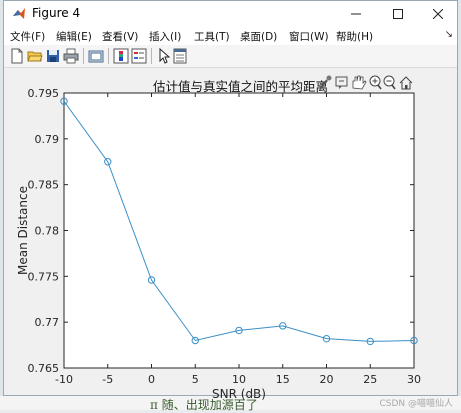  I want to click on home-icon, so click(406, 83).